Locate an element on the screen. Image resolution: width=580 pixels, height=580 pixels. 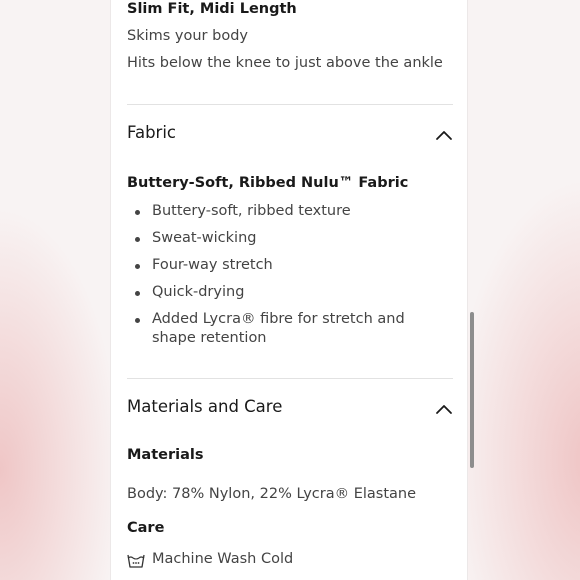
care-item: Machine Wash Cold is located at coordinates (290, 561).